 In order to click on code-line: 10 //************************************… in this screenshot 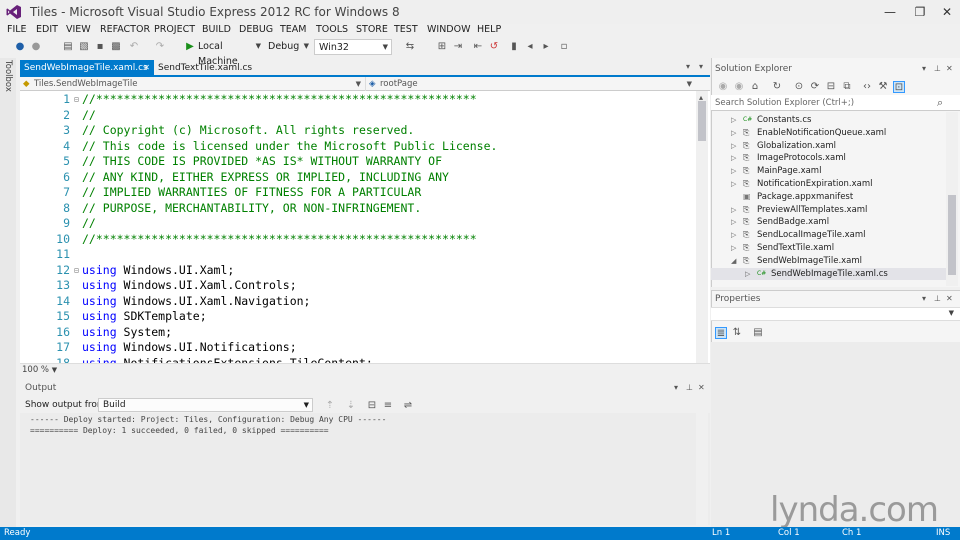, I will do `click(358, 240)`.